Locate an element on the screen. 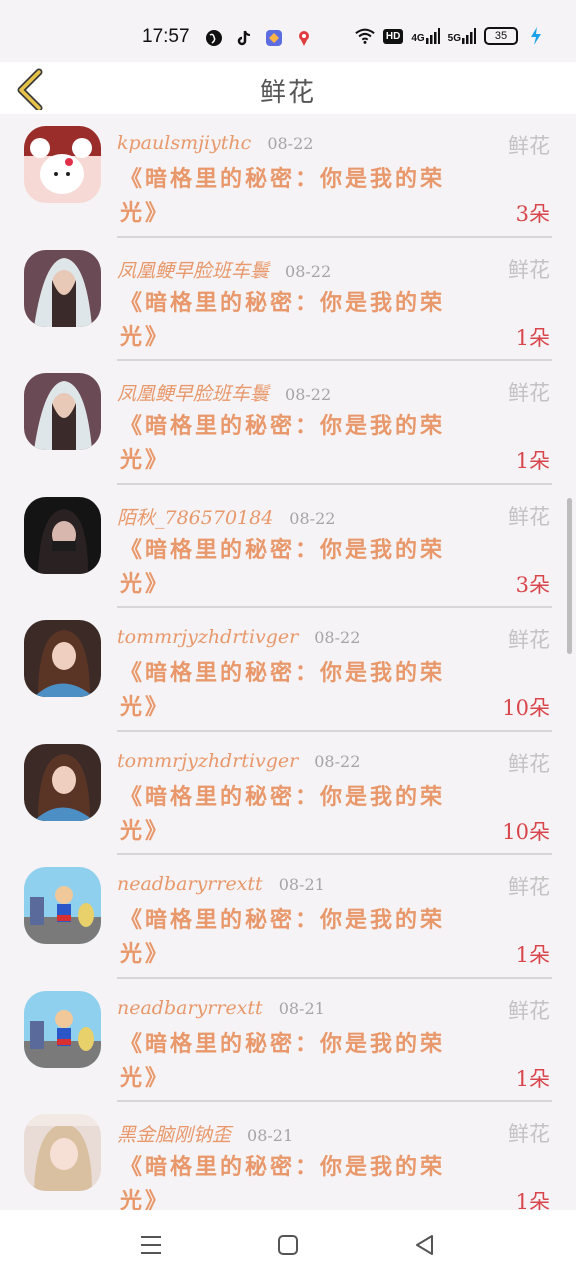  charging-icon is located at coordinates (536, 36).